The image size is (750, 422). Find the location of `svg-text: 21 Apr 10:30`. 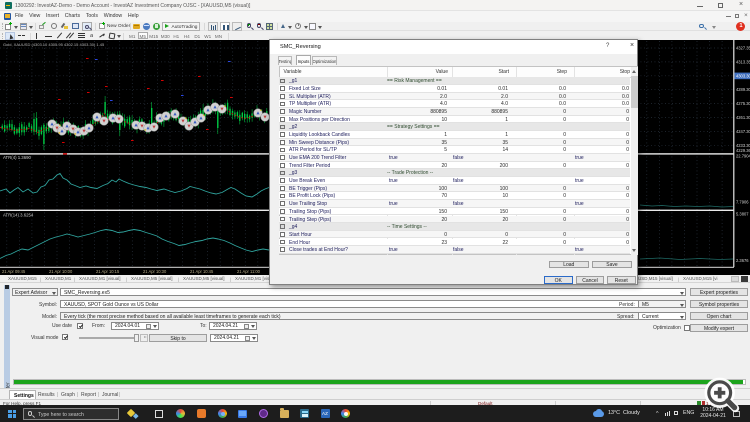

svg-text: 21 Apr 10:30 is located at coordinates (155, 271).